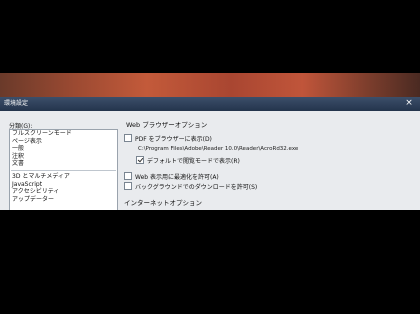  Describe the element at coordinates (63, 134) in the screenshot. I see `category-item-fullscreen: フルスクリーンモード` at that location.